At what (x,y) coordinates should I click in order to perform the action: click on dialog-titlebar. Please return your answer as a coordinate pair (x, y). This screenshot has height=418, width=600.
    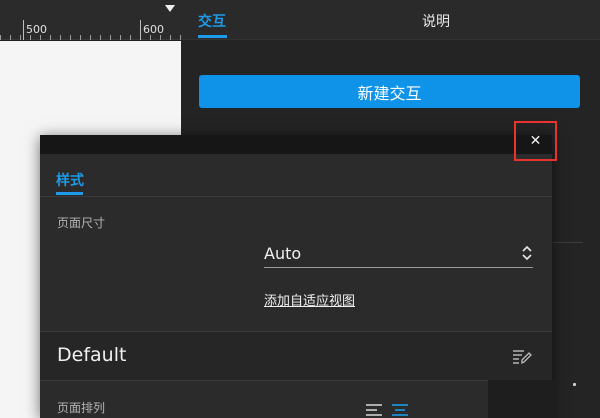
    Looking at the image, I should click on (296, 144).